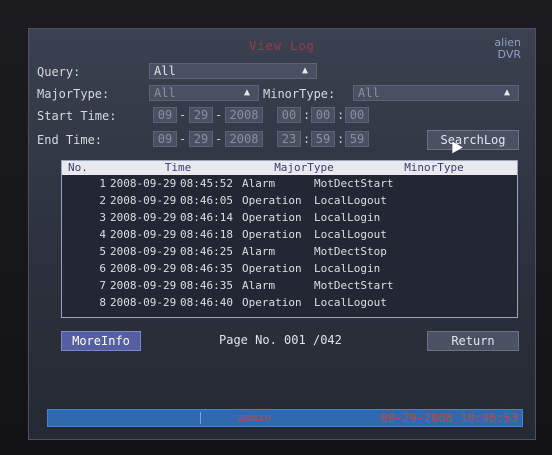 This screenshot has width=552, height=455. I want to click on start-day-field: 29, so click(201, 115).